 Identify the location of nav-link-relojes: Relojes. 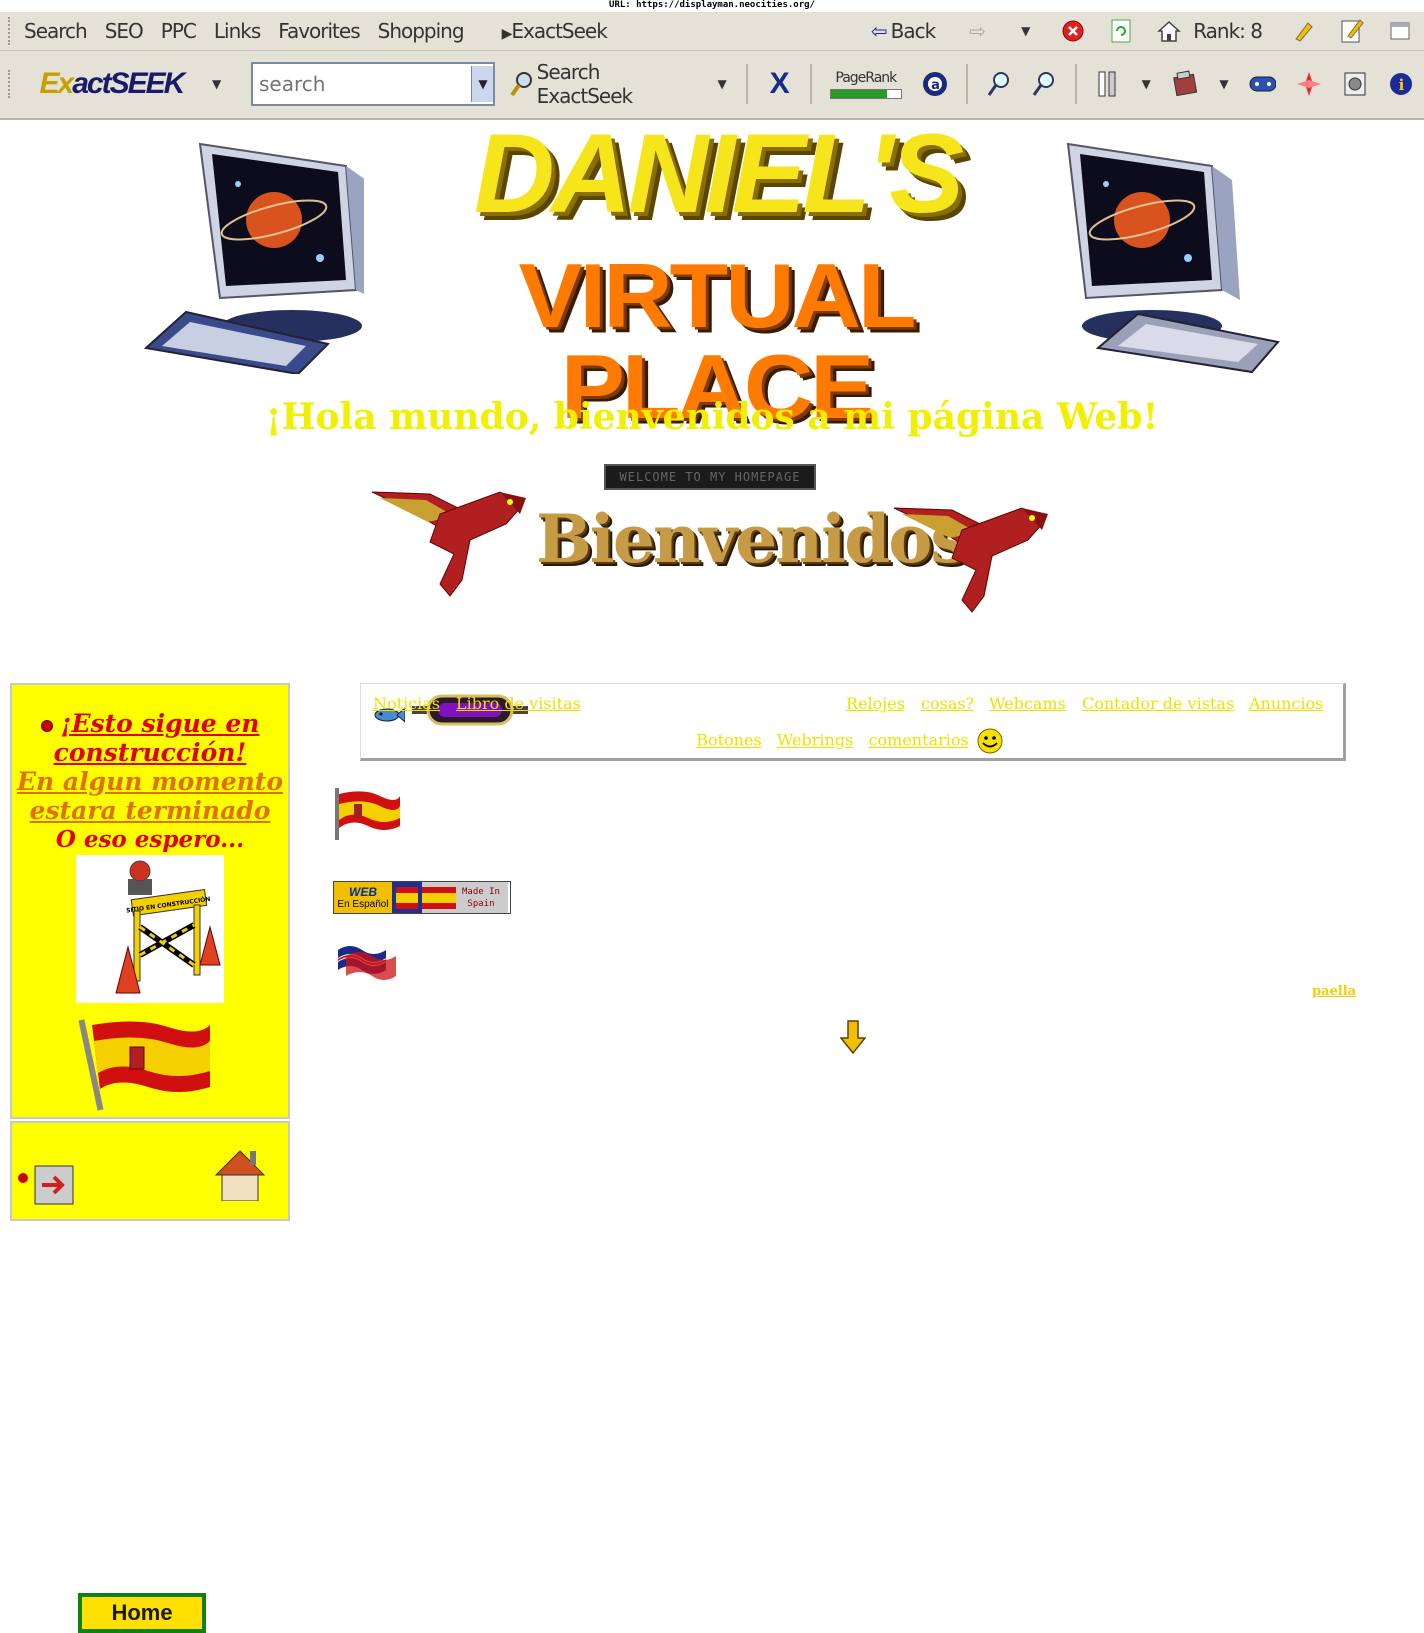
(875, 703).